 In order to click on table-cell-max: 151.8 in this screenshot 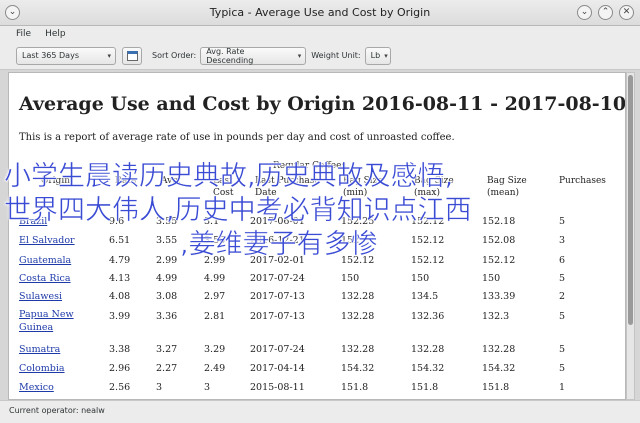, I will do `click(425, 387)`.